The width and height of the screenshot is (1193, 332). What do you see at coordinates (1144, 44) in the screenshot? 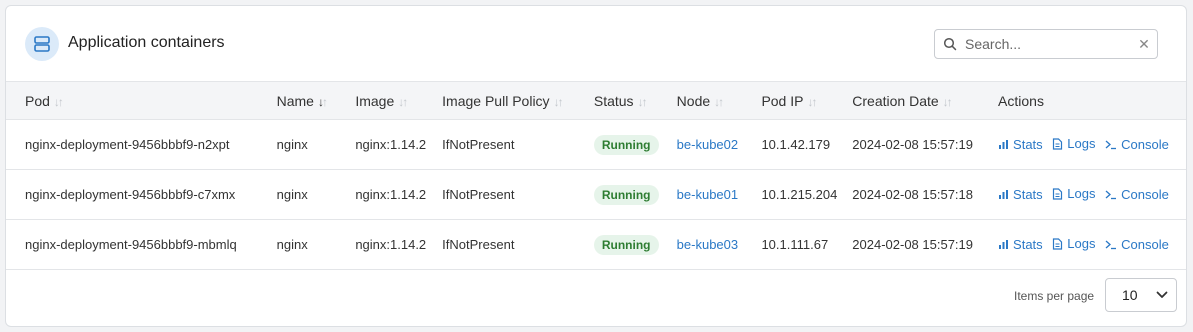
I see `clear-search-icon: ✕` at bounding box center [1144, 44].